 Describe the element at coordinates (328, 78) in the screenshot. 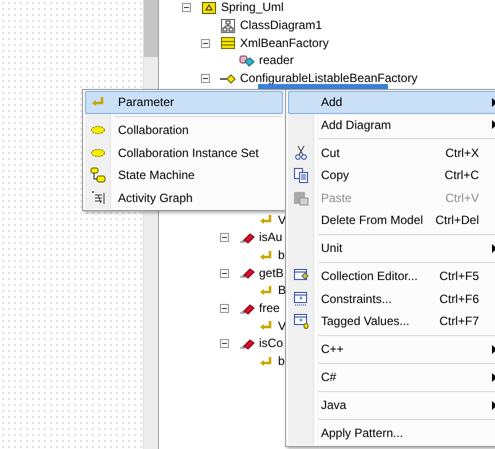

I see `tree-item: ConfigurableListableBeanFactory` at that location.